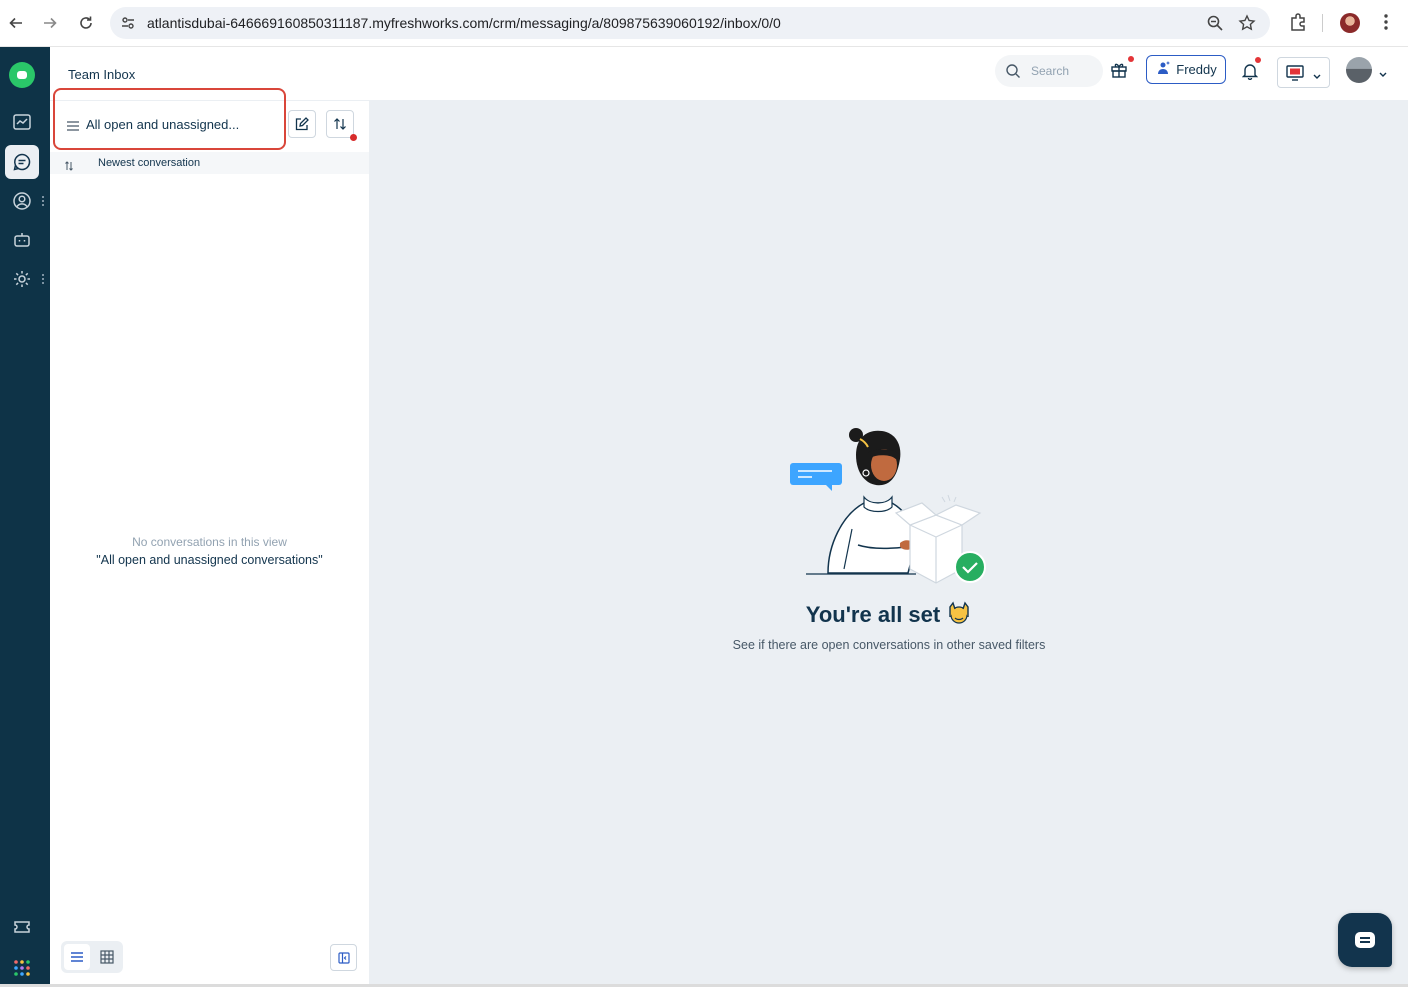 The height and width of the screenshot is (987, 1408). Describe the element at coordinates (1258, 60) in the screenshot. I see `bell-notification-dot` at that location.